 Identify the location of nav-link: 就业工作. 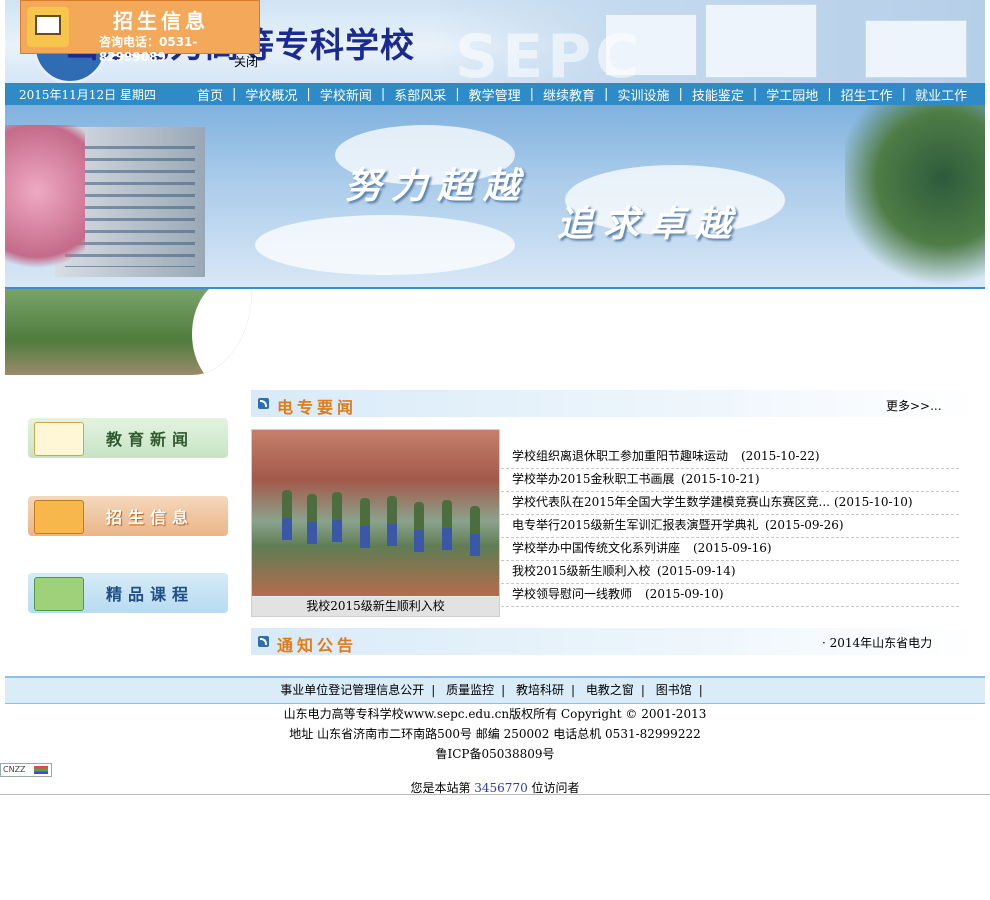
(941, 94).